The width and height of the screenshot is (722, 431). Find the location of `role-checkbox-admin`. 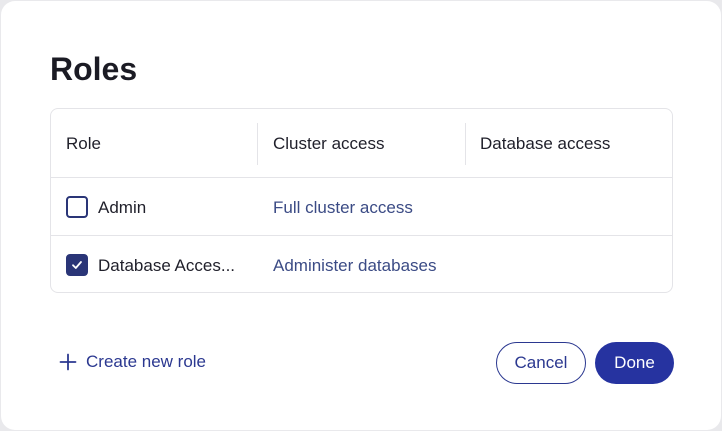

role-checkbox-admin is located at coordinates (77, 207).